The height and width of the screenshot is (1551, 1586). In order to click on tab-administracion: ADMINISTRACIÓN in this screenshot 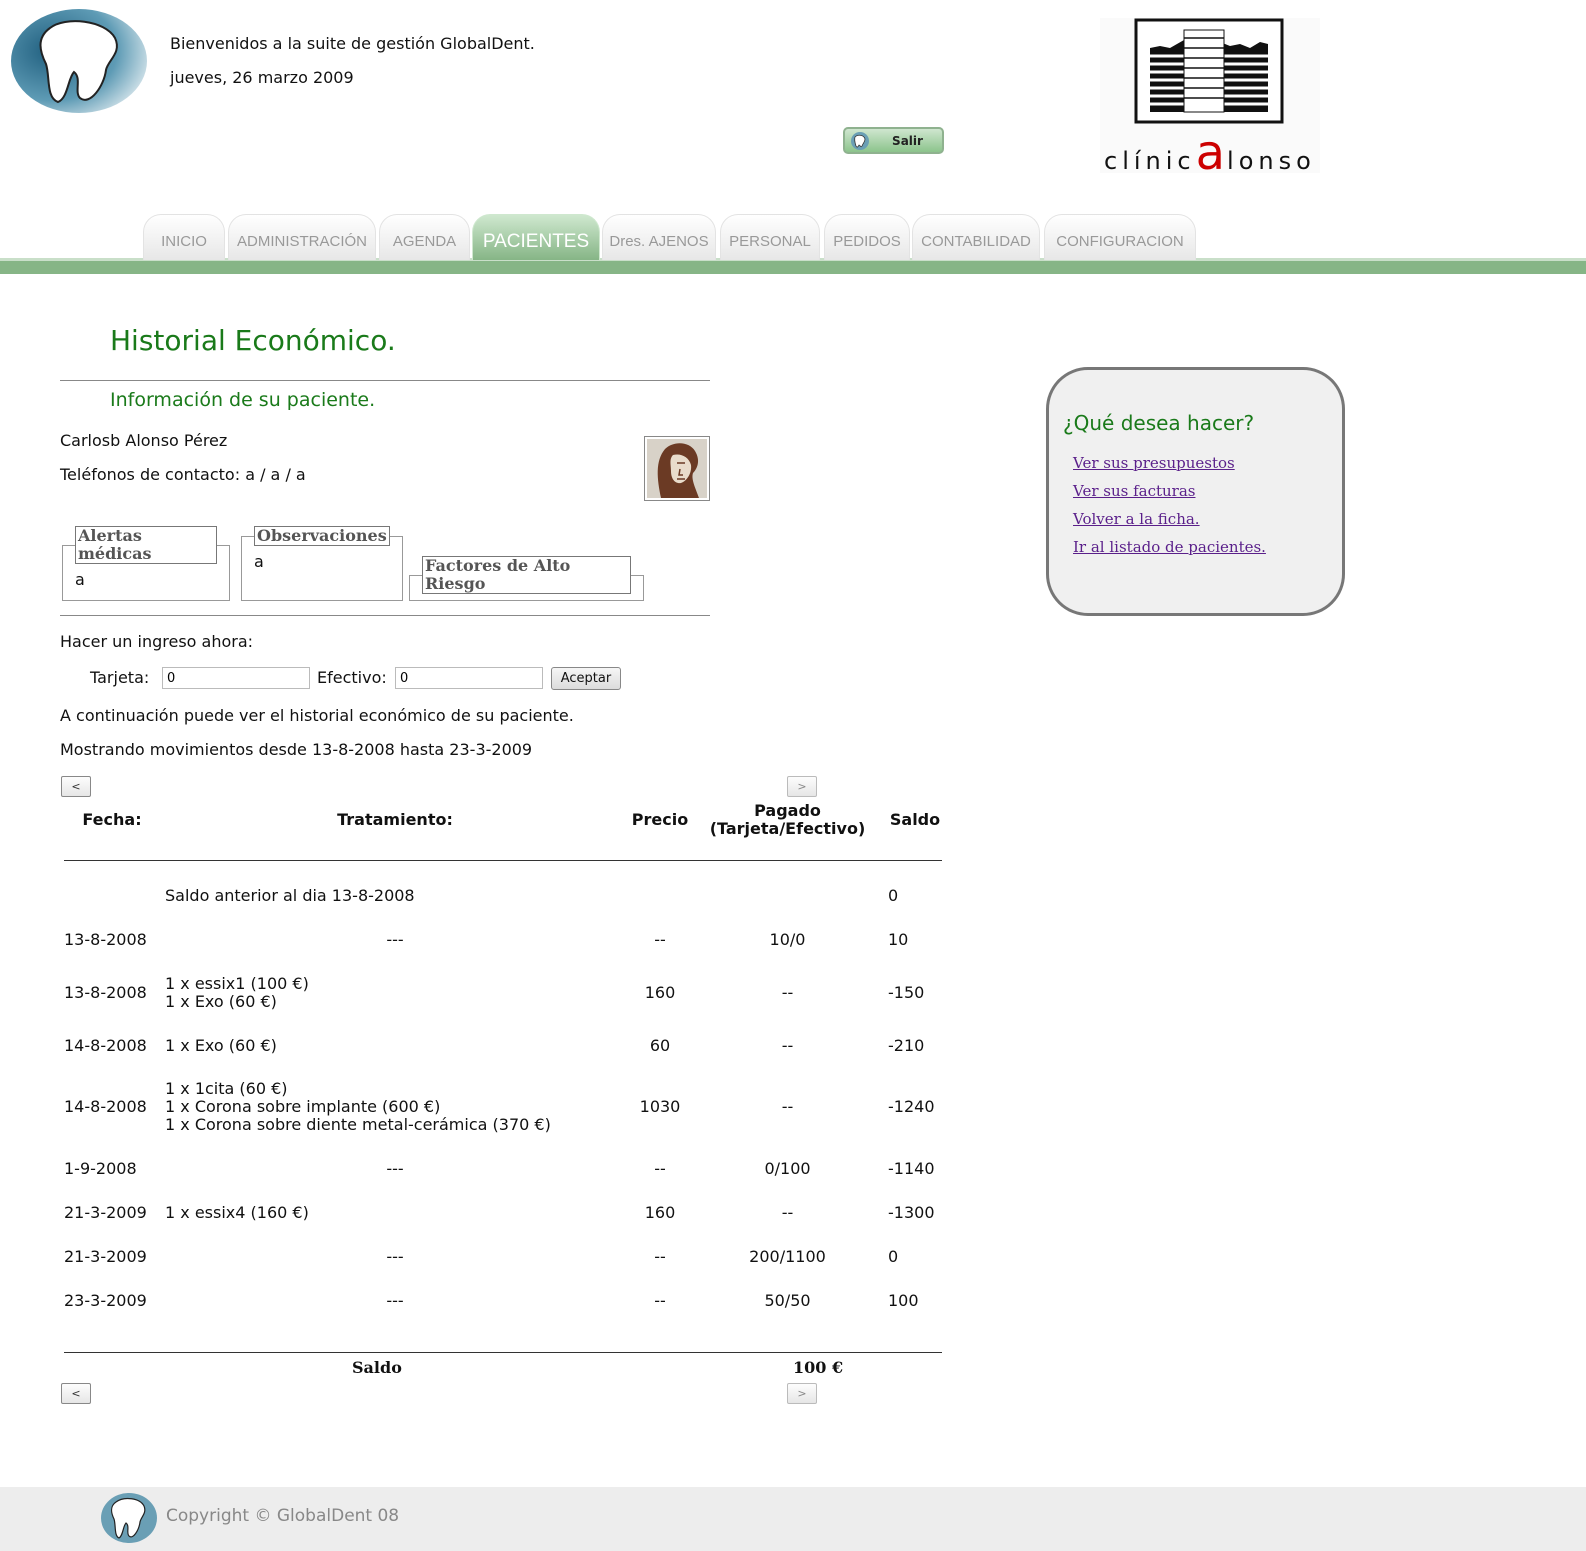, I will do `click(302, 237)`.